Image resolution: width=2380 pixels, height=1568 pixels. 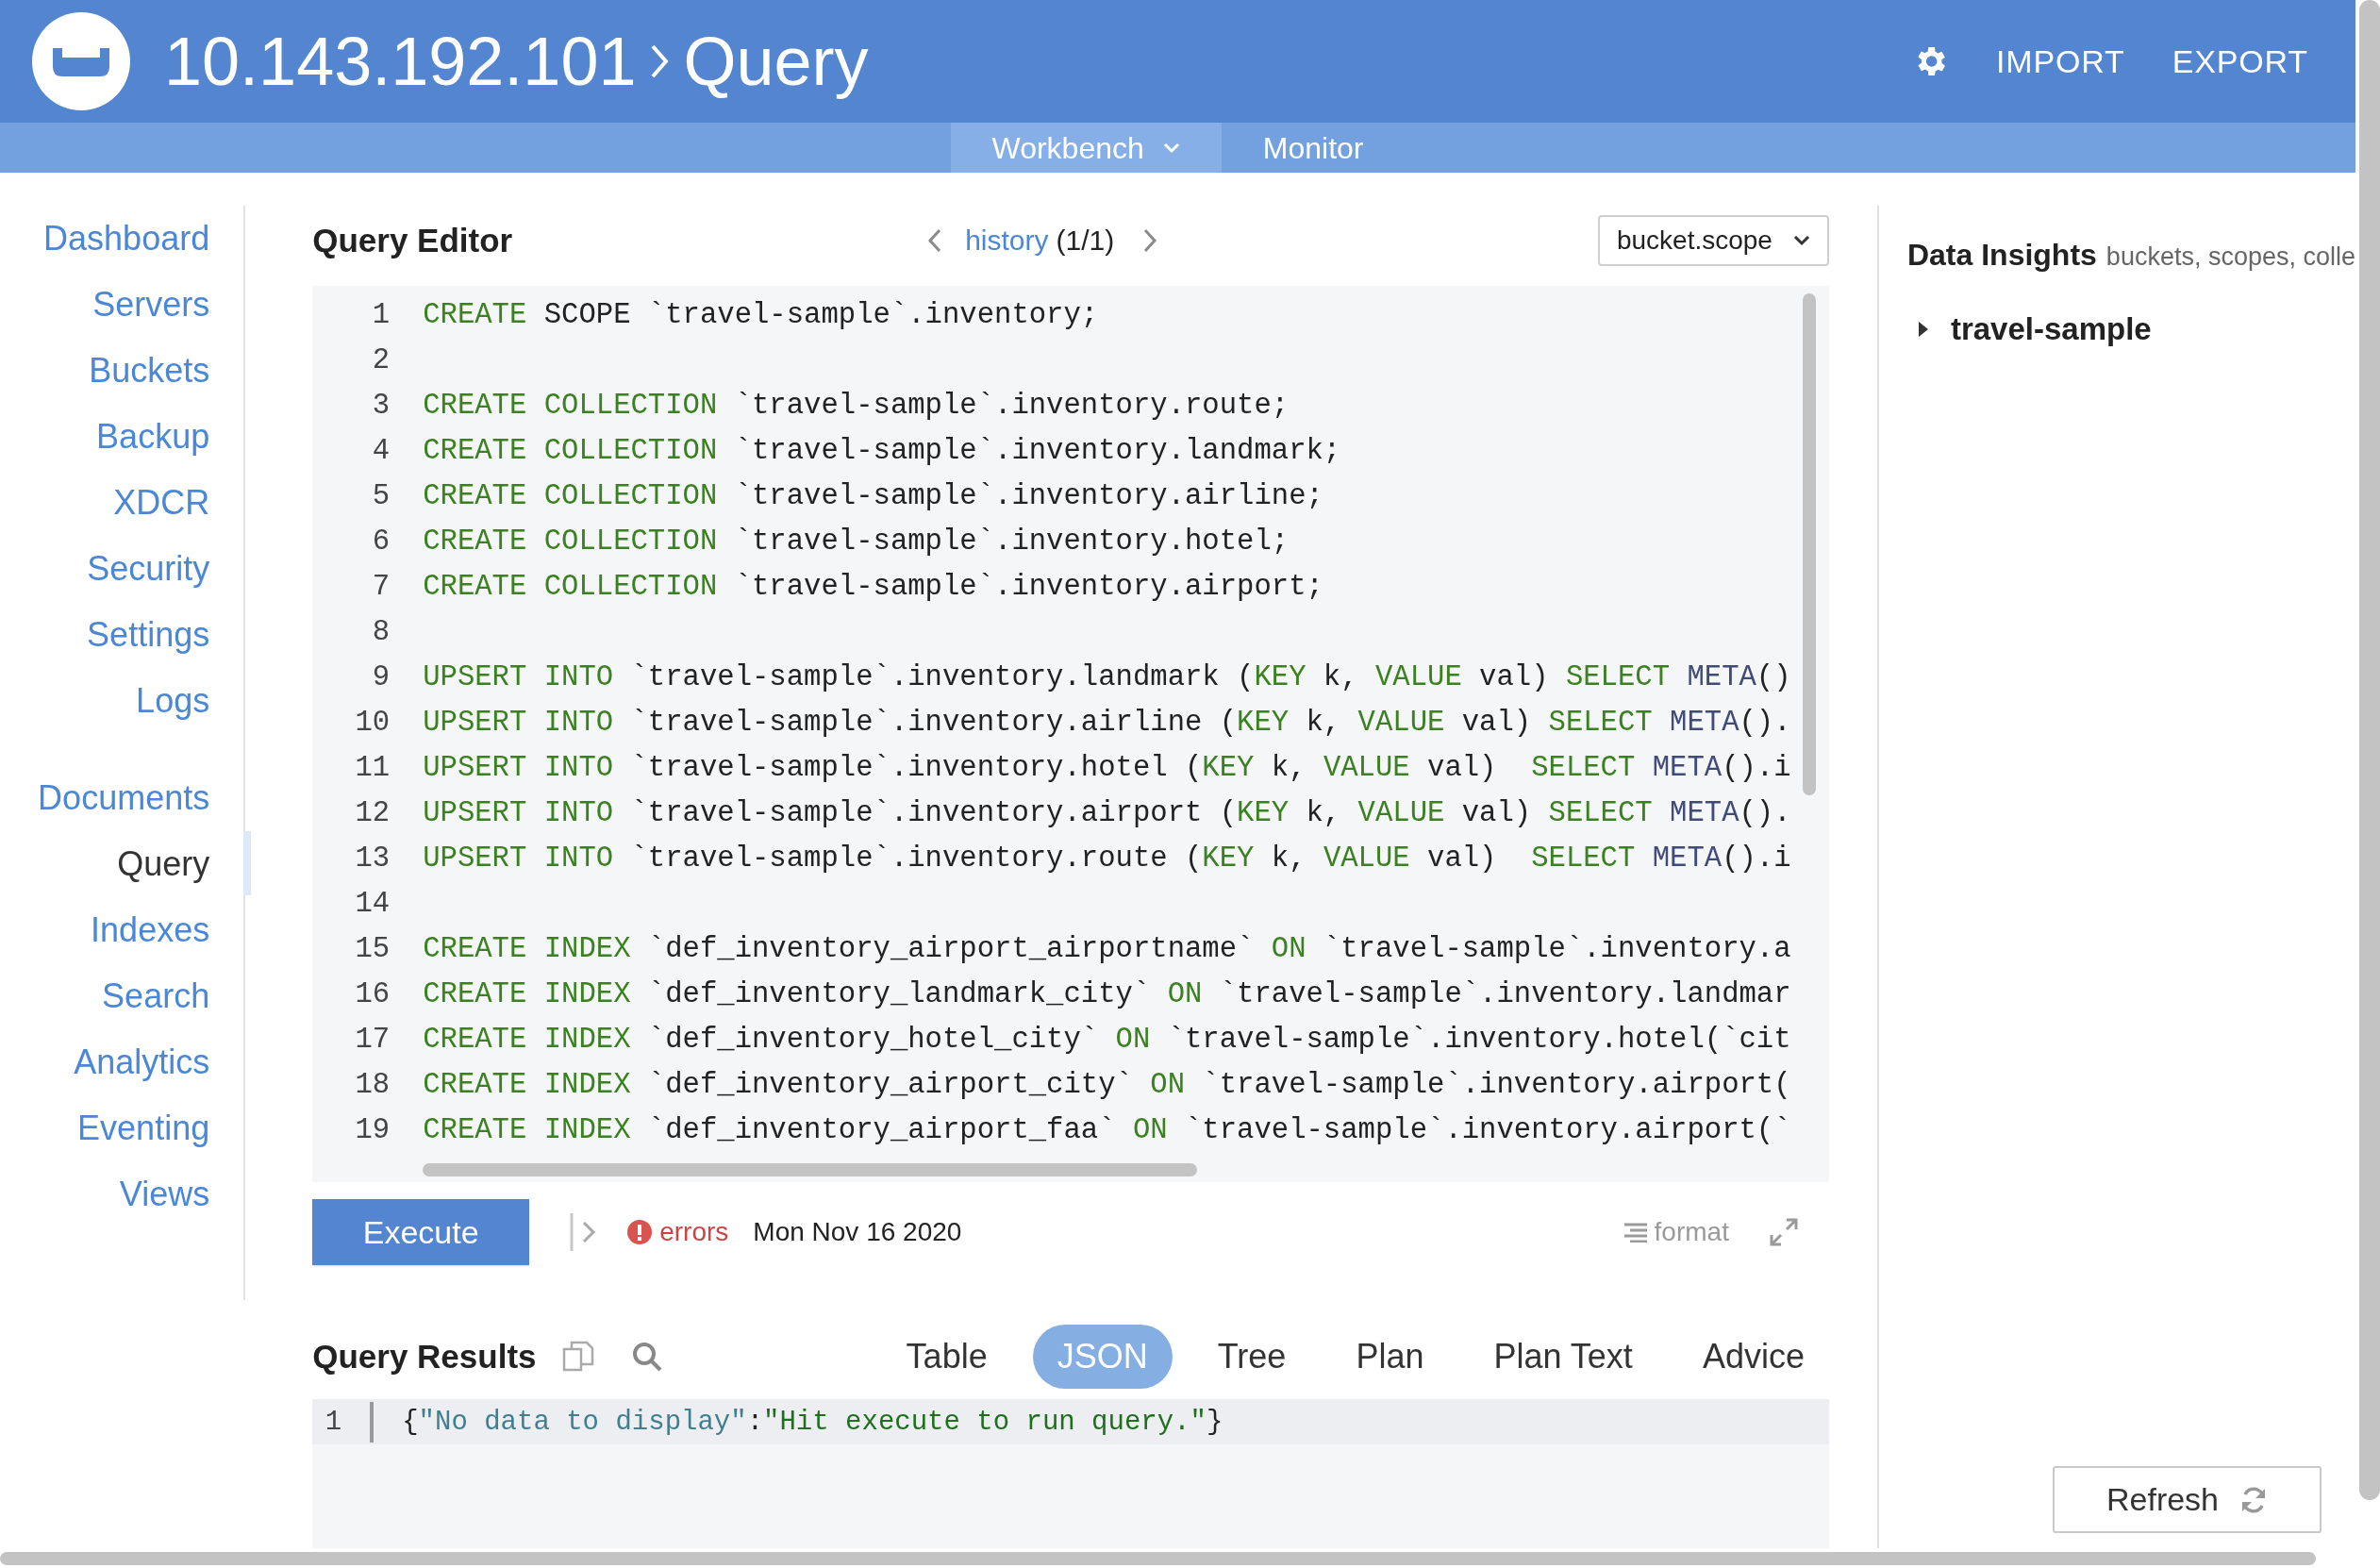 I want to click on line-number: 12, so click(x=372, y=813).